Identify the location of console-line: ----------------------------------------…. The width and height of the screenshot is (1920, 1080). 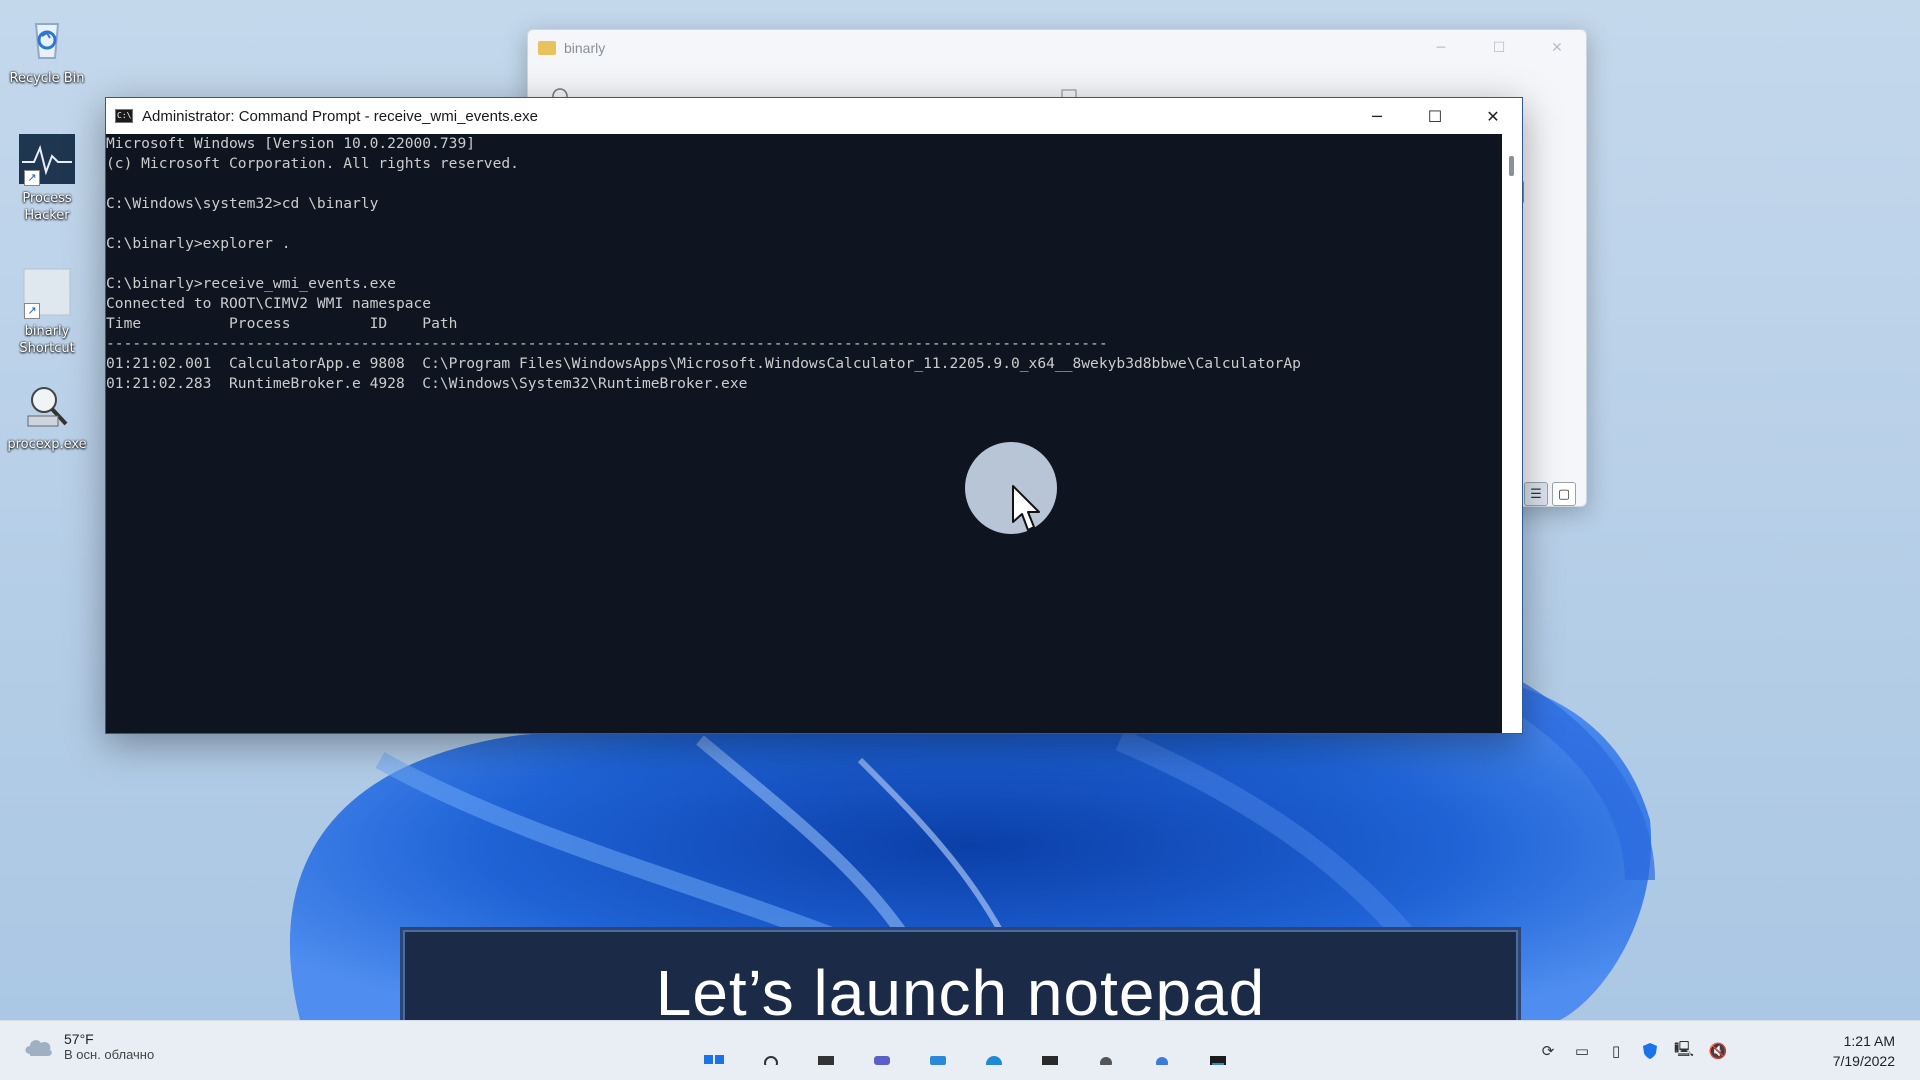
(607, 343).